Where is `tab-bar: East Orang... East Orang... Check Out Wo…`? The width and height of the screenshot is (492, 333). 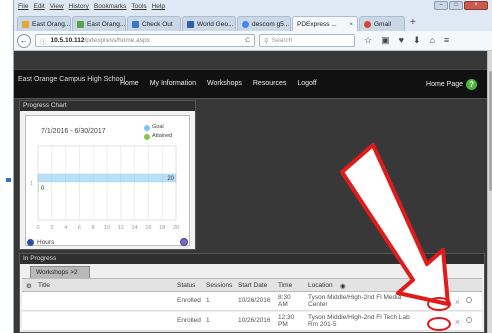 tab-bar: East Orang... East Orang... Check Out Wo… is located at coordinates (253, 22).